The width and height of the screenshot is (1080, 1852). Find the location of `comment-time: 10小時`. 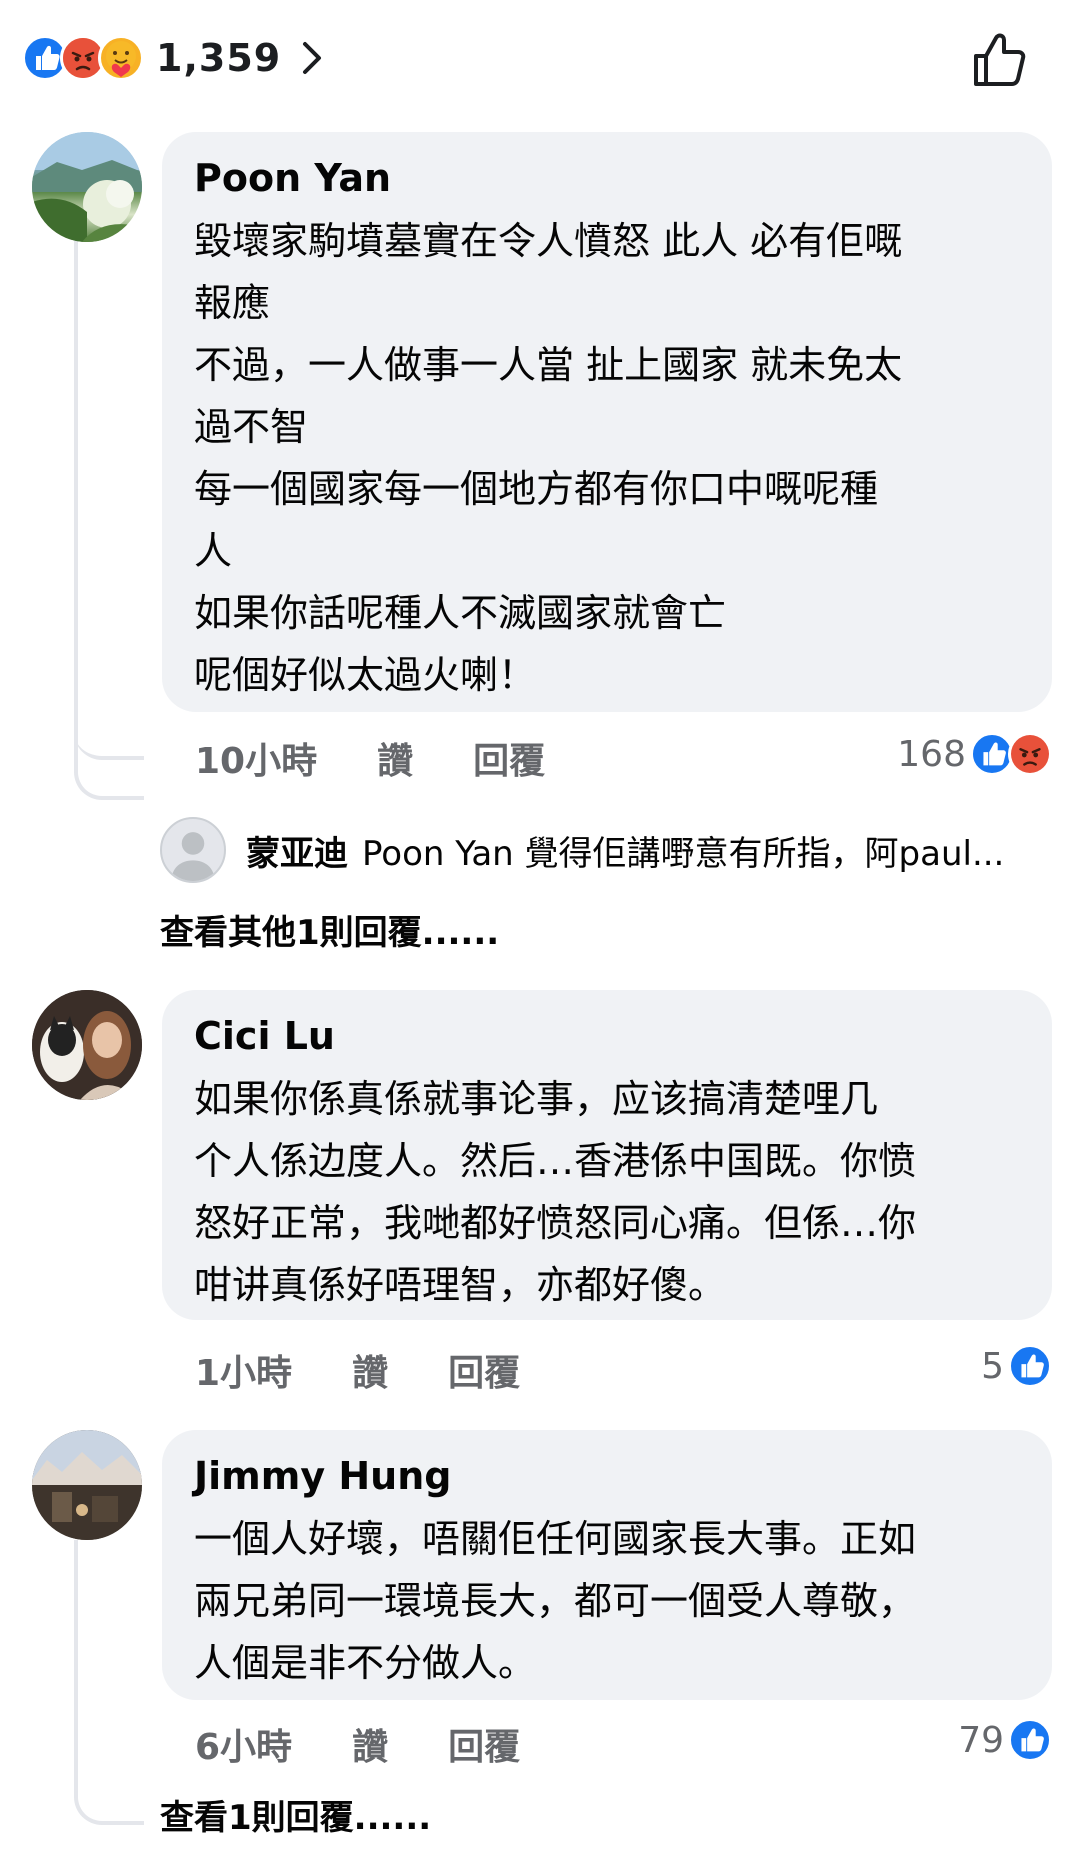

comment-time: 10小時 is located at coordinates (256, 758).